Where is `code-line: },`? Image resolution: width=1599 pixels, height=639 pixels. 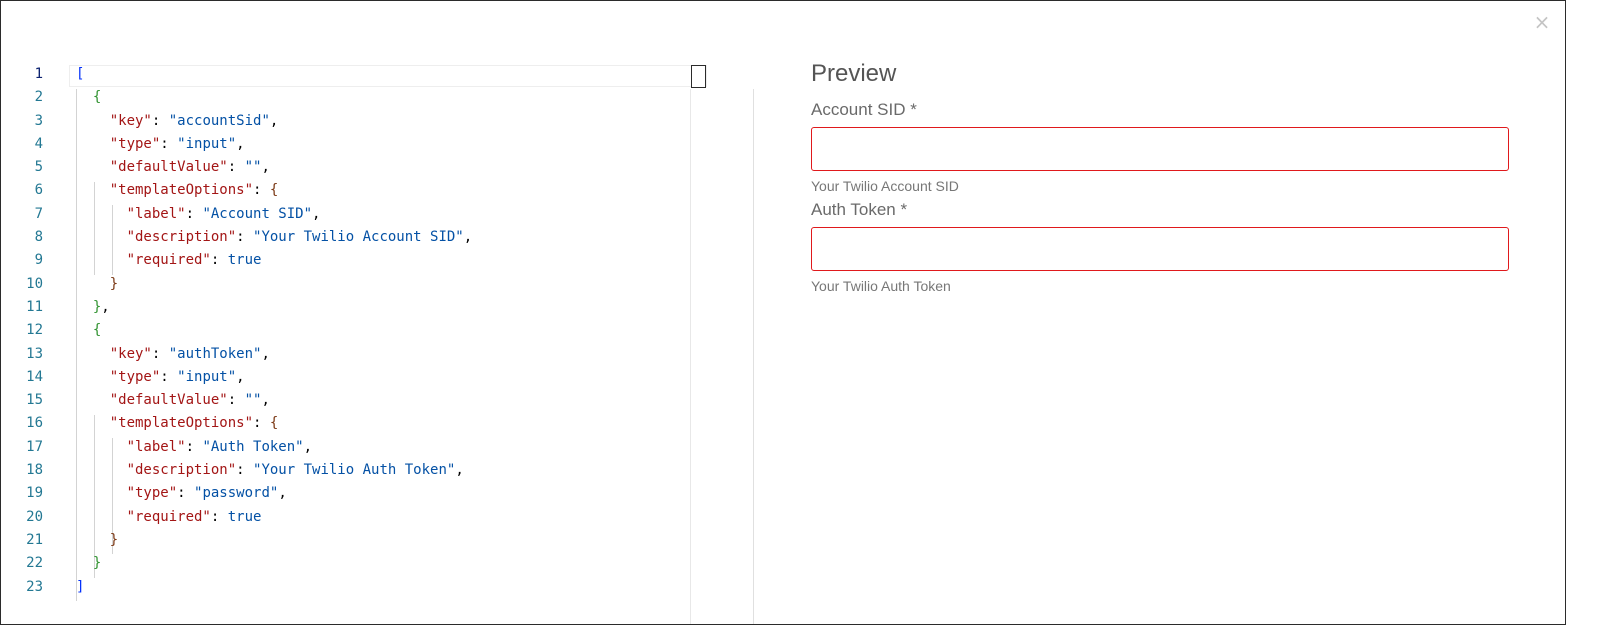
code-line: }, is located at coordinates (274, 307).